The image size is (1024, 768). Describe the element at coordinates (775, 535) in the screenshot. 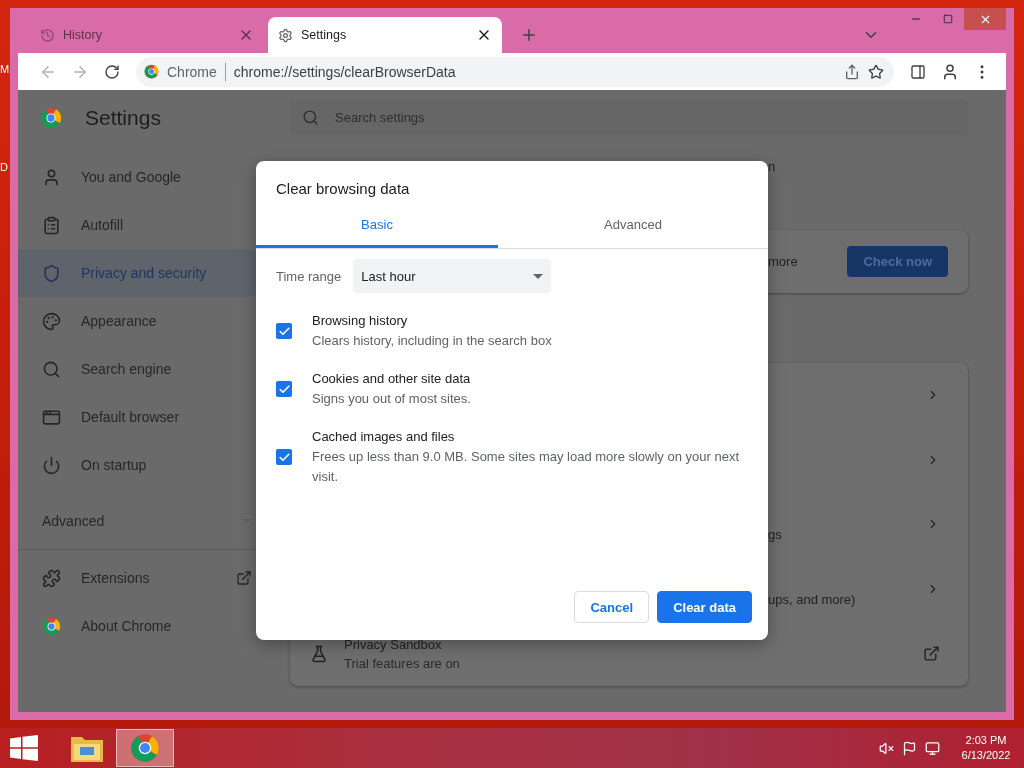

I see `row-text: gs` at that location.